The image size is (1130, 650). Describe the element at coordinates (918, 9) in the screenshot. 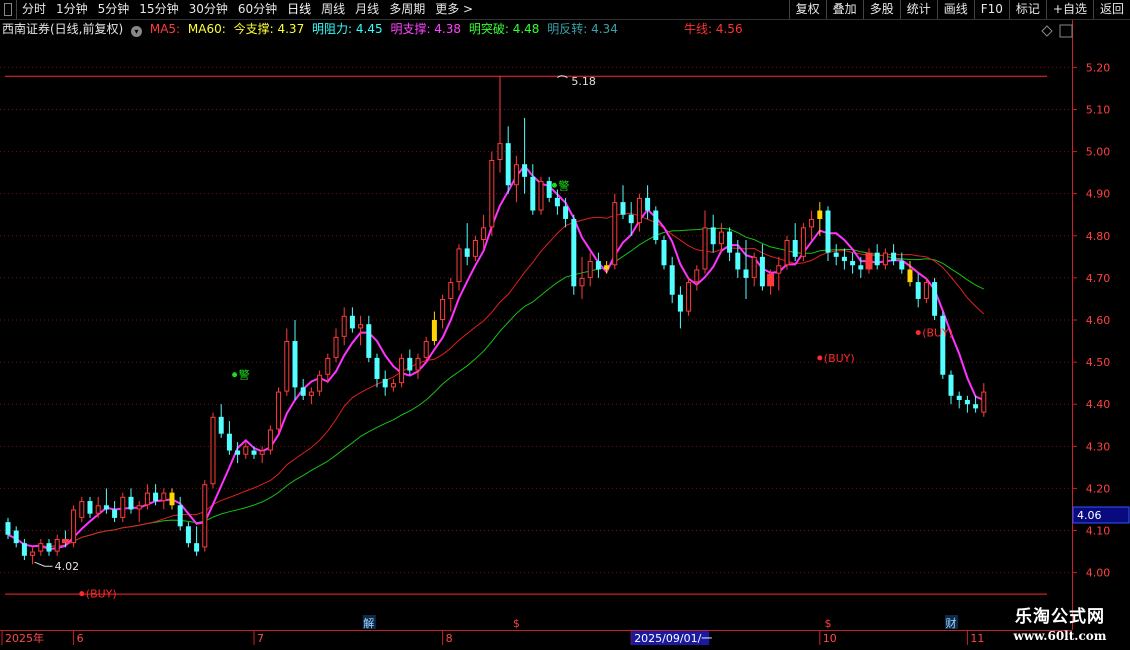

I see `tool-button-3: 统计` at that location.